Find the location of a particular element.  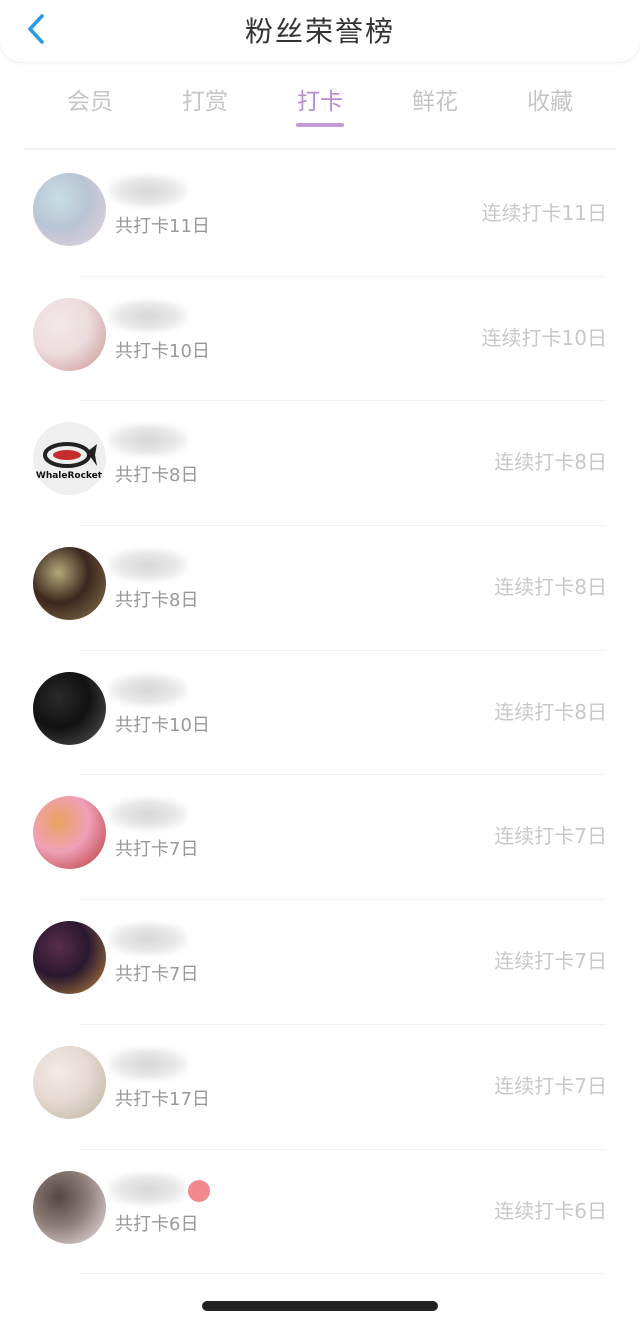

streak-text: 连续打卡11日 is located at coordinates (544, 213).